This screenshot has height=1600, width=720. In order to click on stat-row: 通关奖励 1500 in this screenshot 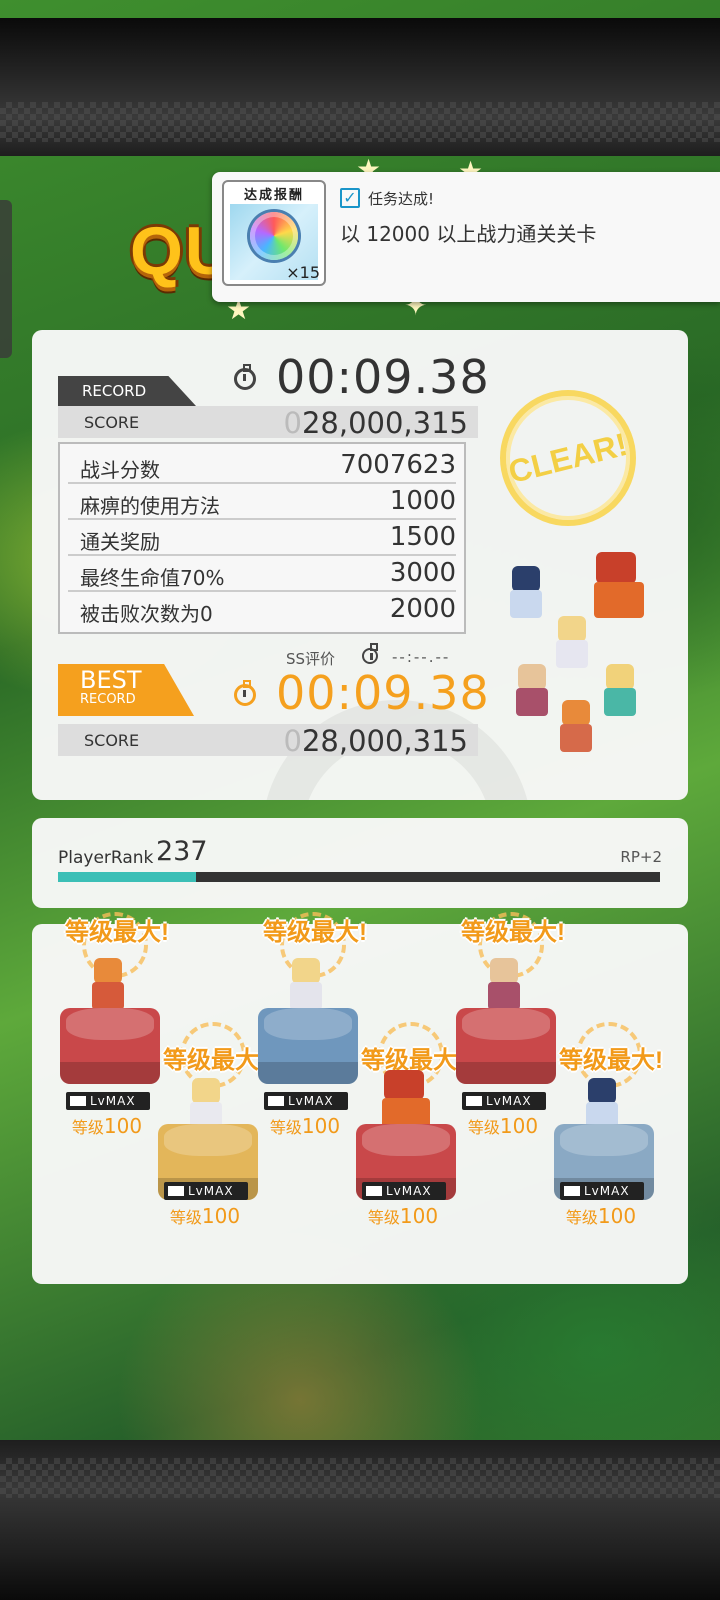, I will do `click(262, 538)`.